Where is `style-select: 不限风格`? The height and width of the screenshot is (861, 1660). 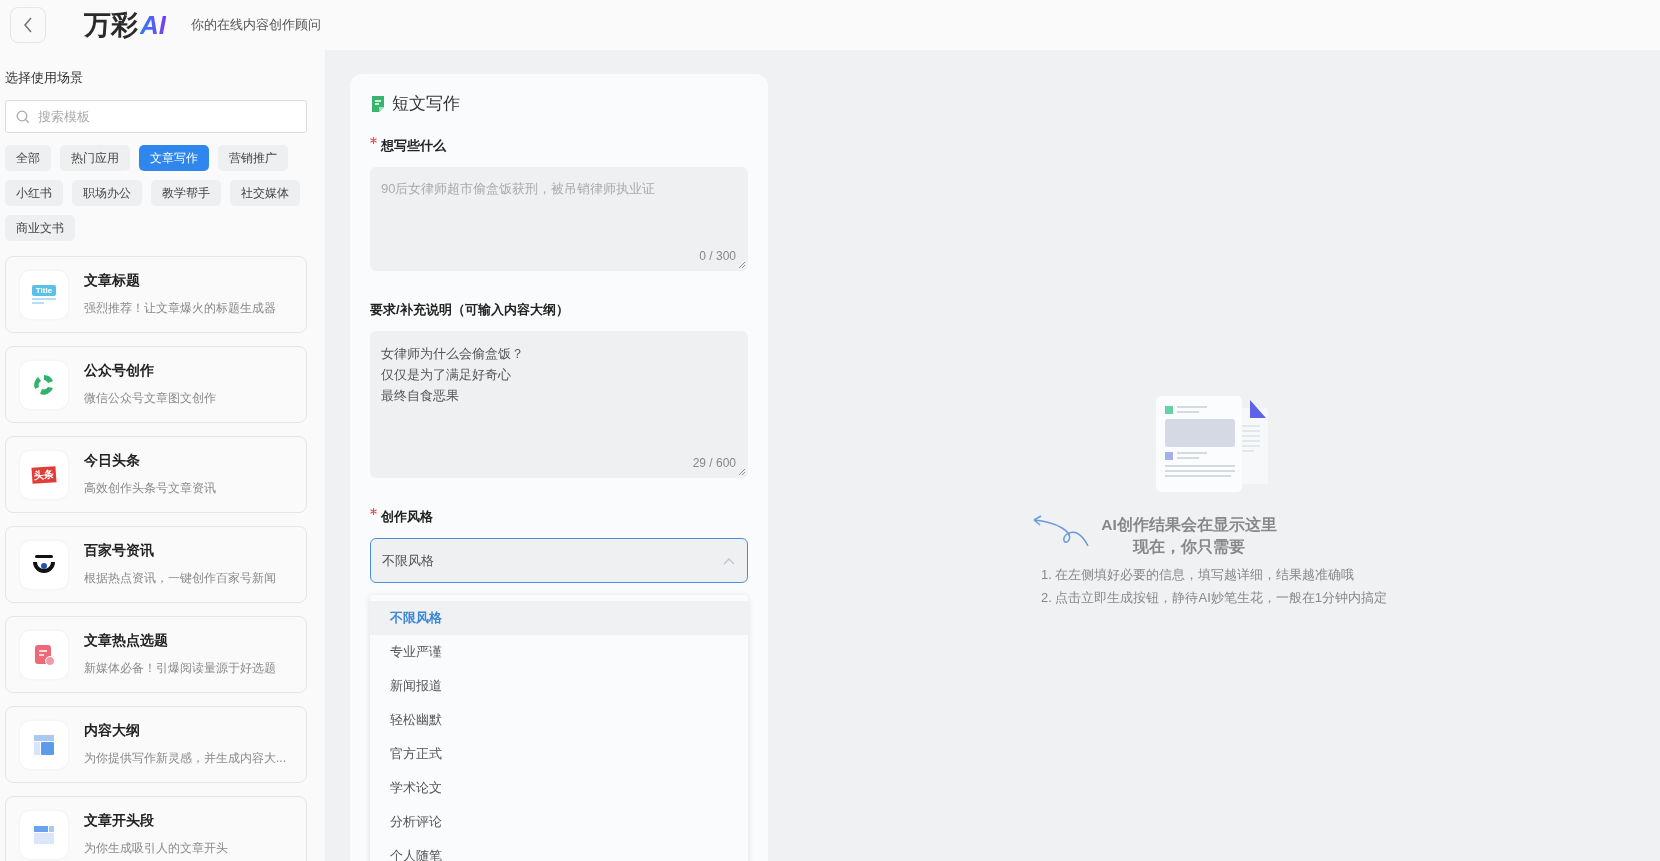 style-select: 不限风格 is located at coordinates (559, 560).